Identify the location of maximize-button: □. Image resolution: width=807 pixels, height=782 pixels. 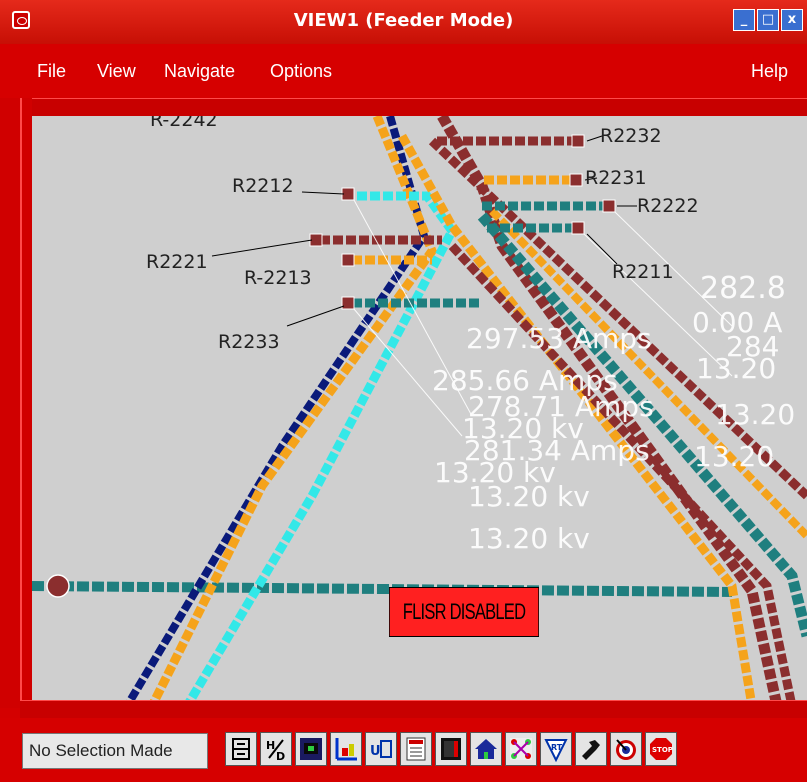
(768, 20).